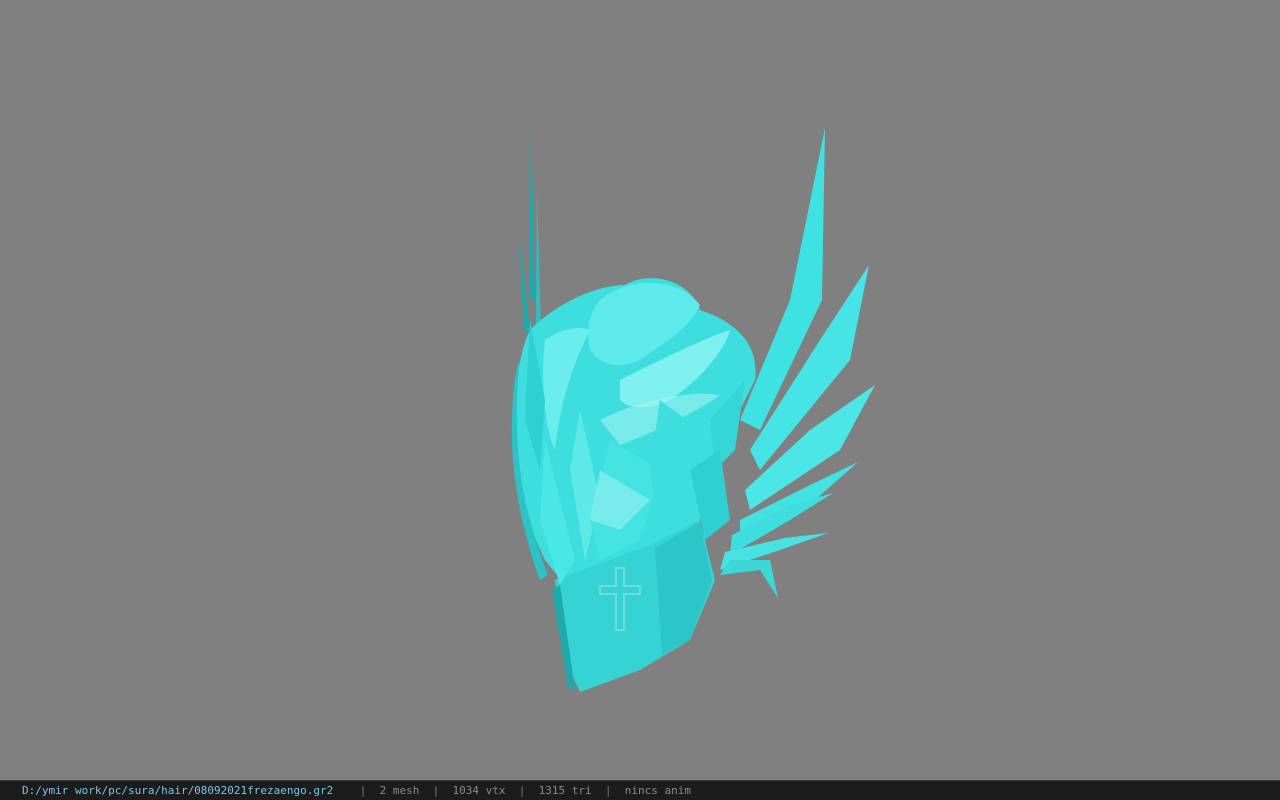  Describe the element at coordinates (657, 790) in the screenshot. I see `status-anim: nincs anim` at that location.